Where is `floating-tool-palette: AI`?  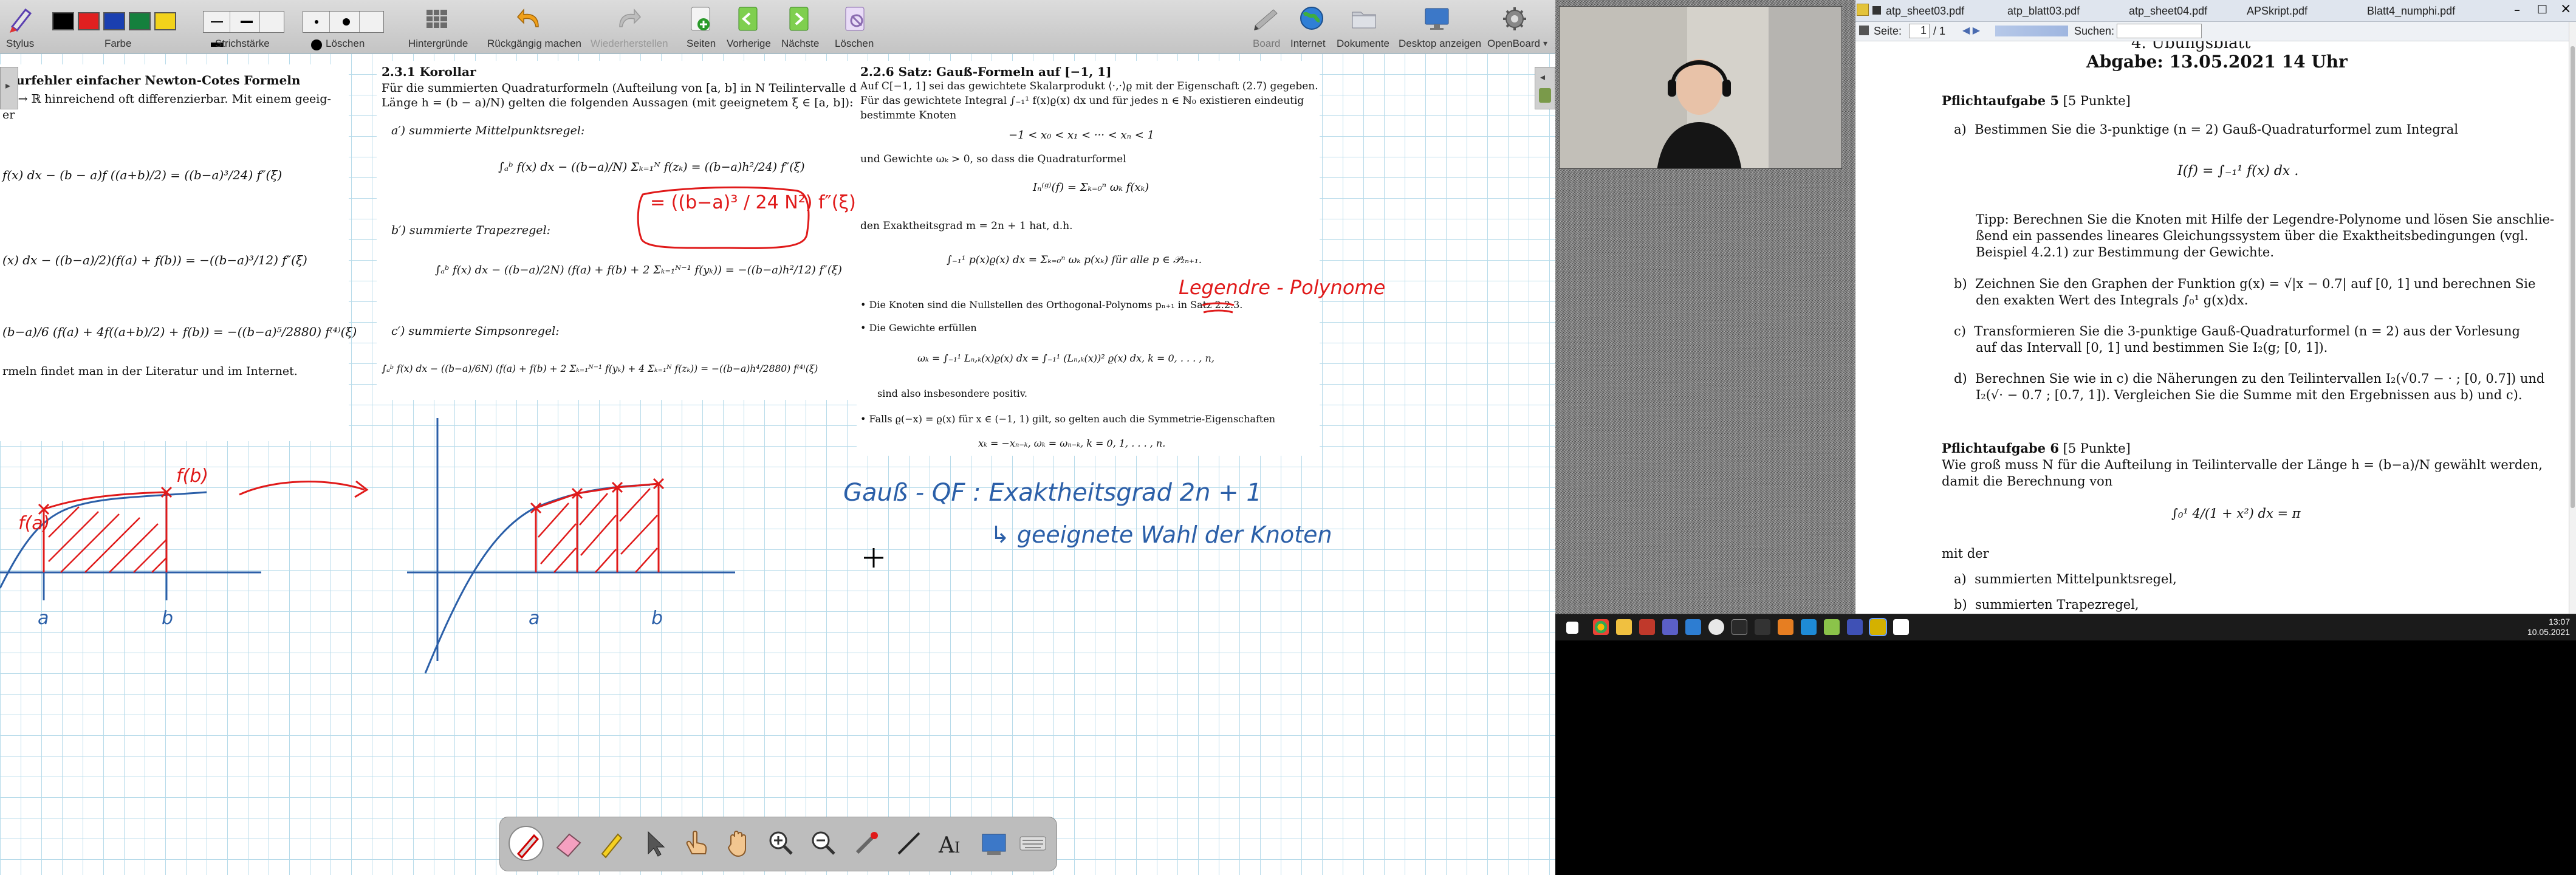
floating-tool-palette: AI is located at coordinates (778, 844).